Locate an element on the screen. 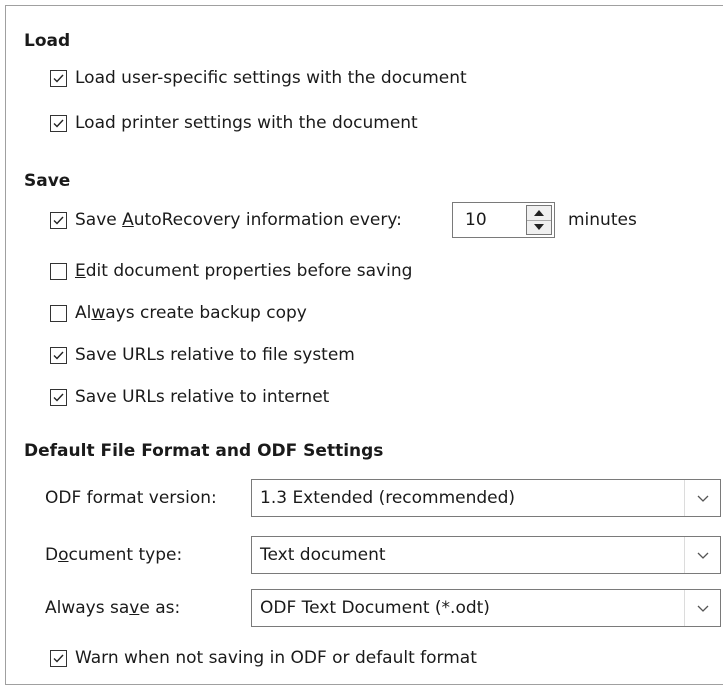 This screenshot has width=723, height=685. load-printer-settings-checkbox: Load printer settings with the document is located at coordinates (234, 123).